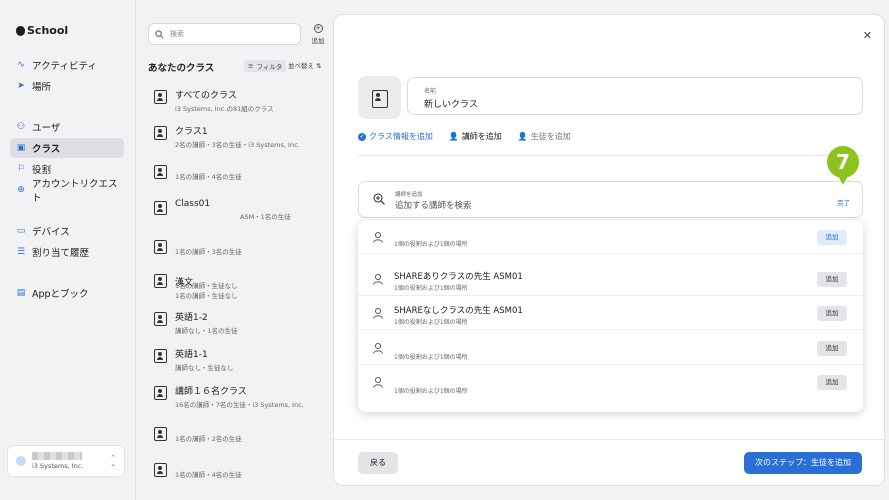 This screenshot has width=889, height=500. What do you see at coordinates (67, 86) in the screenshot?
I see `sidebar-item-location: ➤ 場所` at bounding box center [67, 86].